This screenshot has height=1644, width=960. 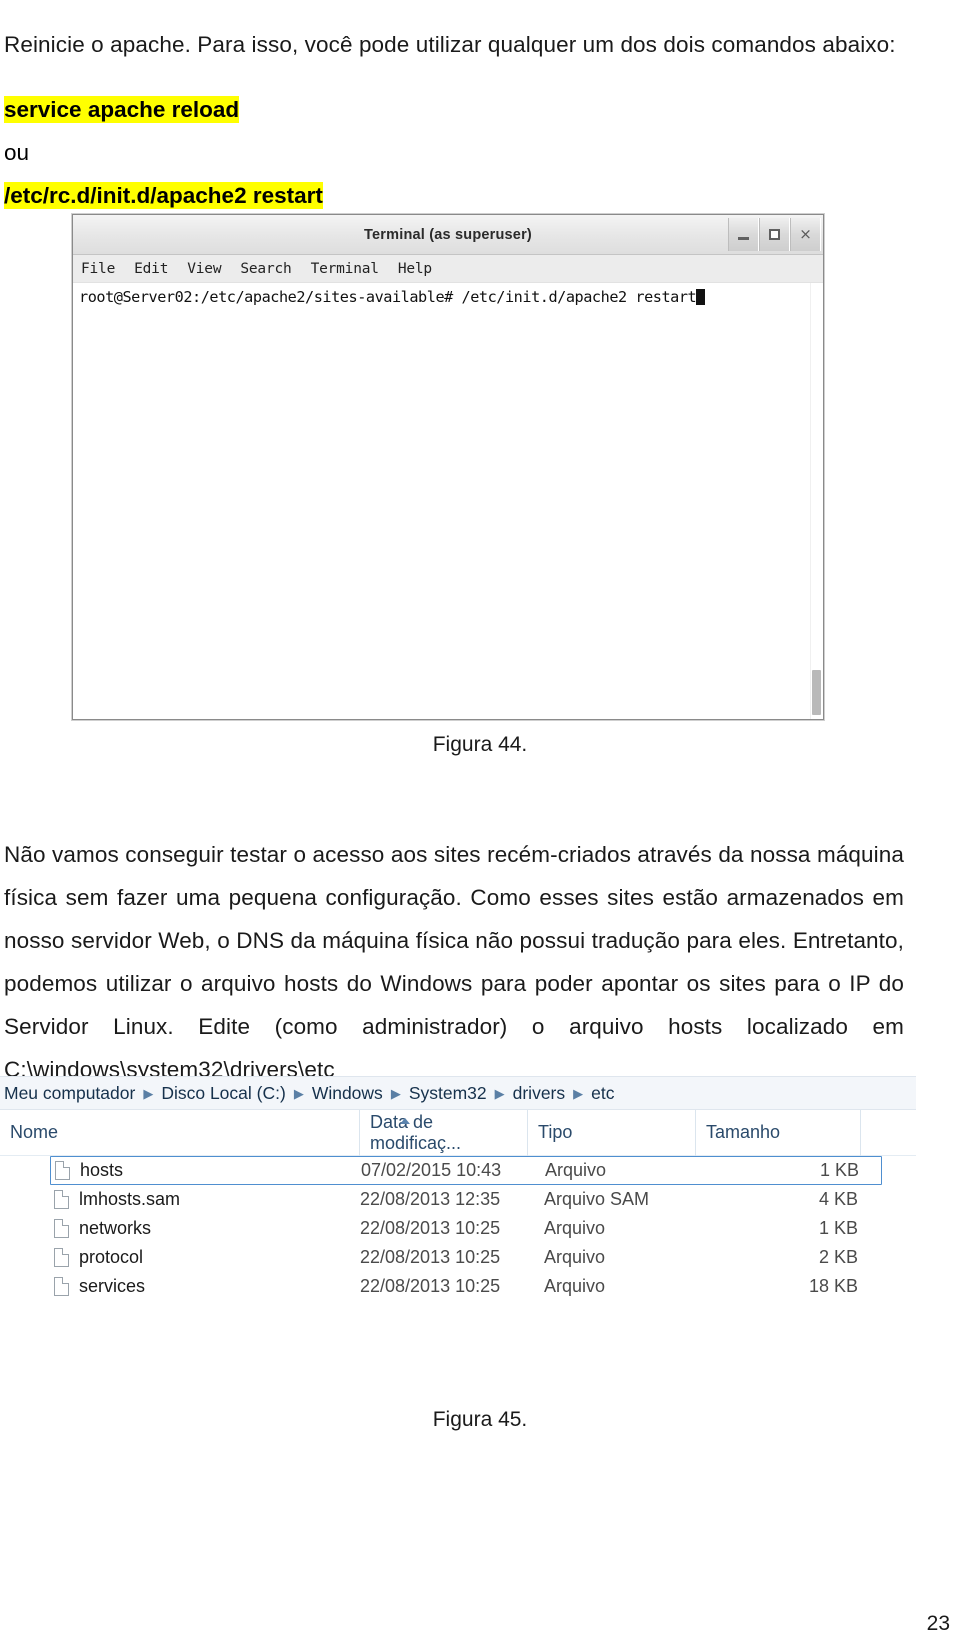 What do you see at coordinates (265, 269) in the screenshot?
I see `menu-item-search: Search` at bounding box center [265, 269].